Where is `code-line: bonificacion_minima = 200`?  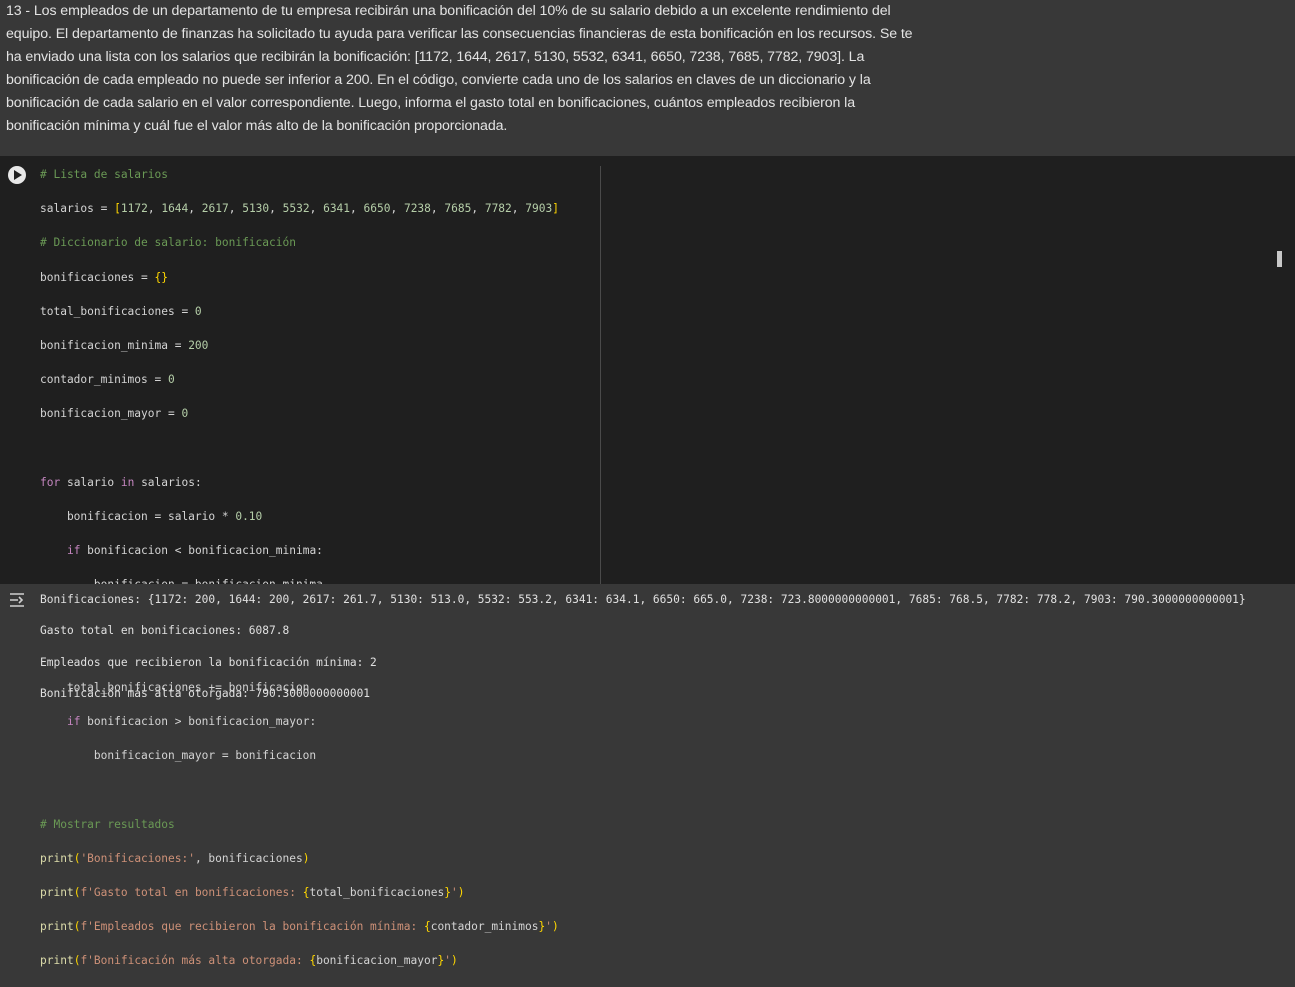
code-line: bonificacion_minima = 200 is located at coordinates (124, 345).